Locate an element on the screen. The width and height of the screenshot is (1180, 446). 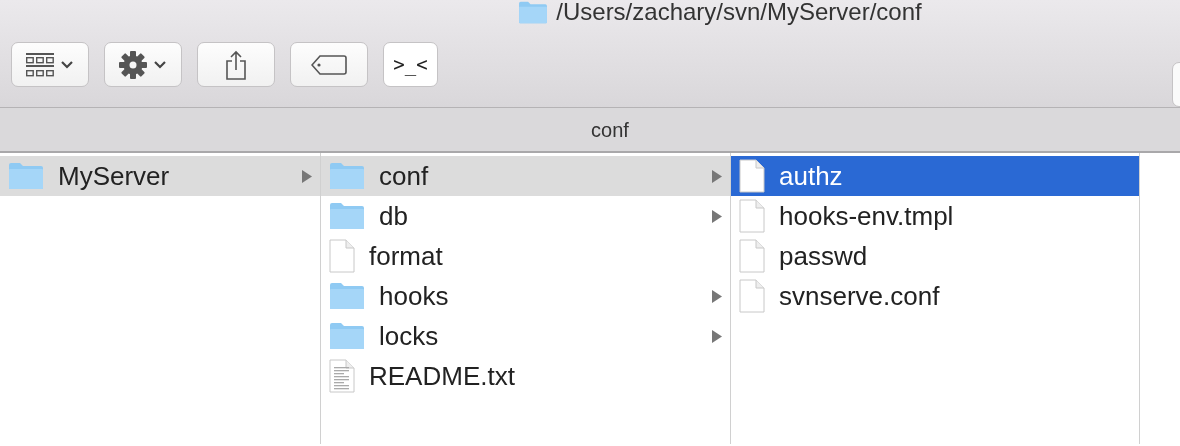
file-name: db is located at coordinates (394, 216).